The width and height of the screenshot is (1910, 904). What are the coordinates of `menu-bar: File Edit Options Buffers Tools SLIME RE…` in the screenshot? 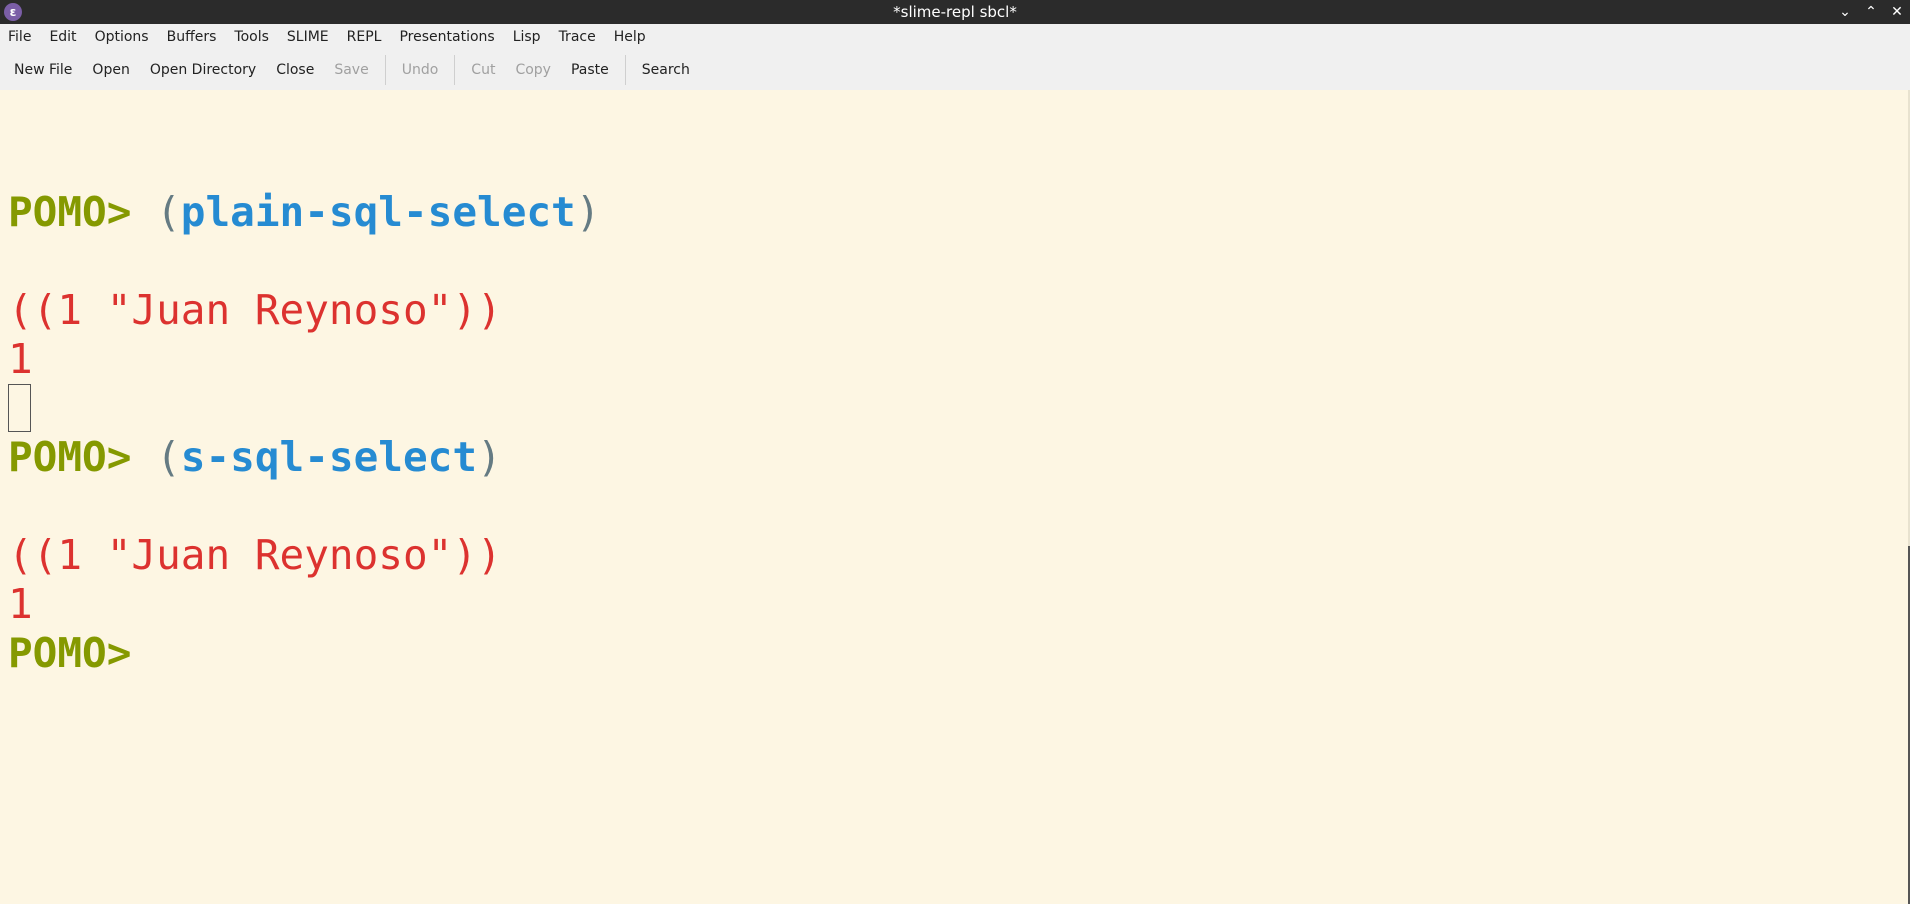 It's located at (955, 37).